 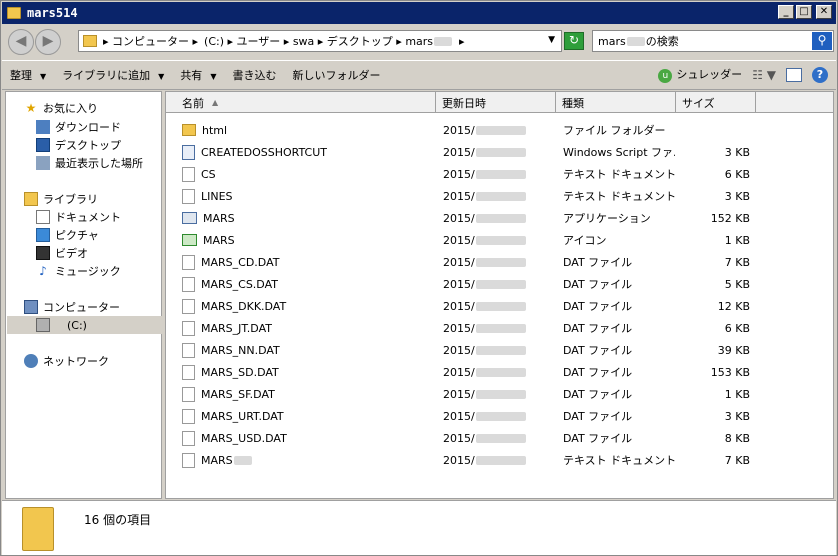 What do you see at coordinates (307, 262) in the screenshot?
I see `file-name-cell: MARS_CD.DAT` at bounding box center [307, 262].